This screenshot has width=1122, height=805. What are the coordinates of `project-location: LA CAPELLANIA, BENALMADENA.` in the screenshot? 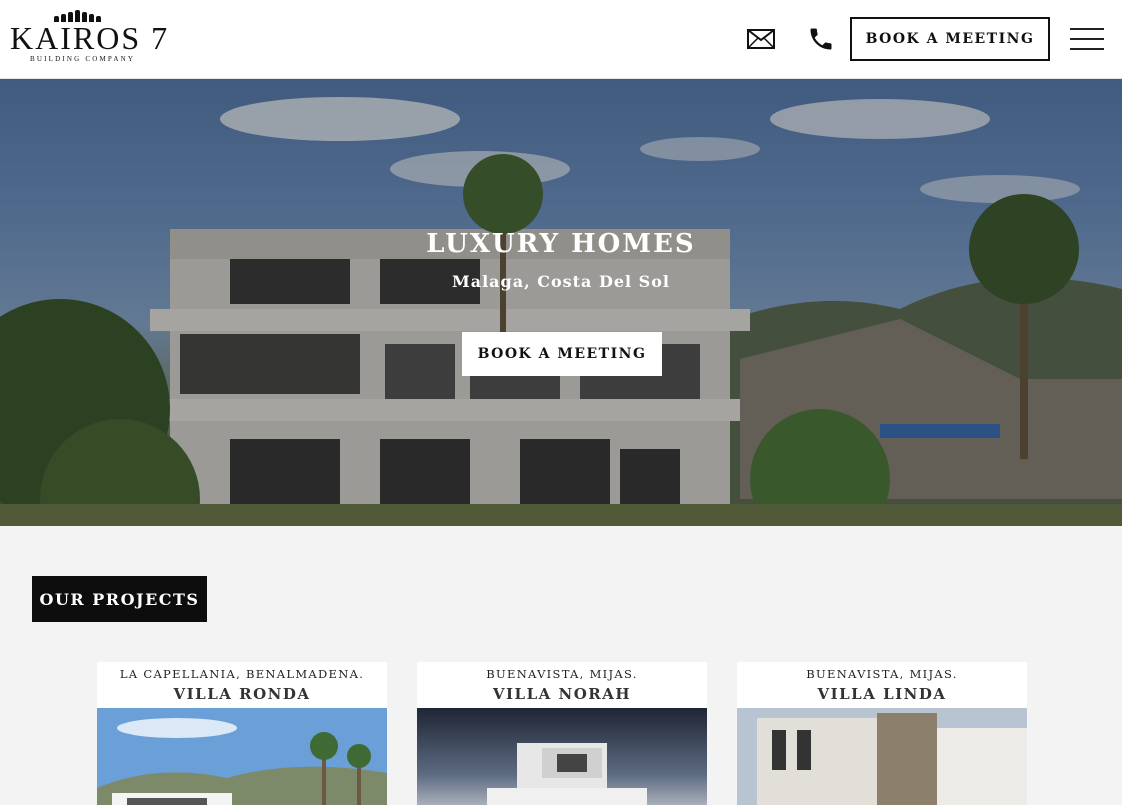 It's located at (242, 674).